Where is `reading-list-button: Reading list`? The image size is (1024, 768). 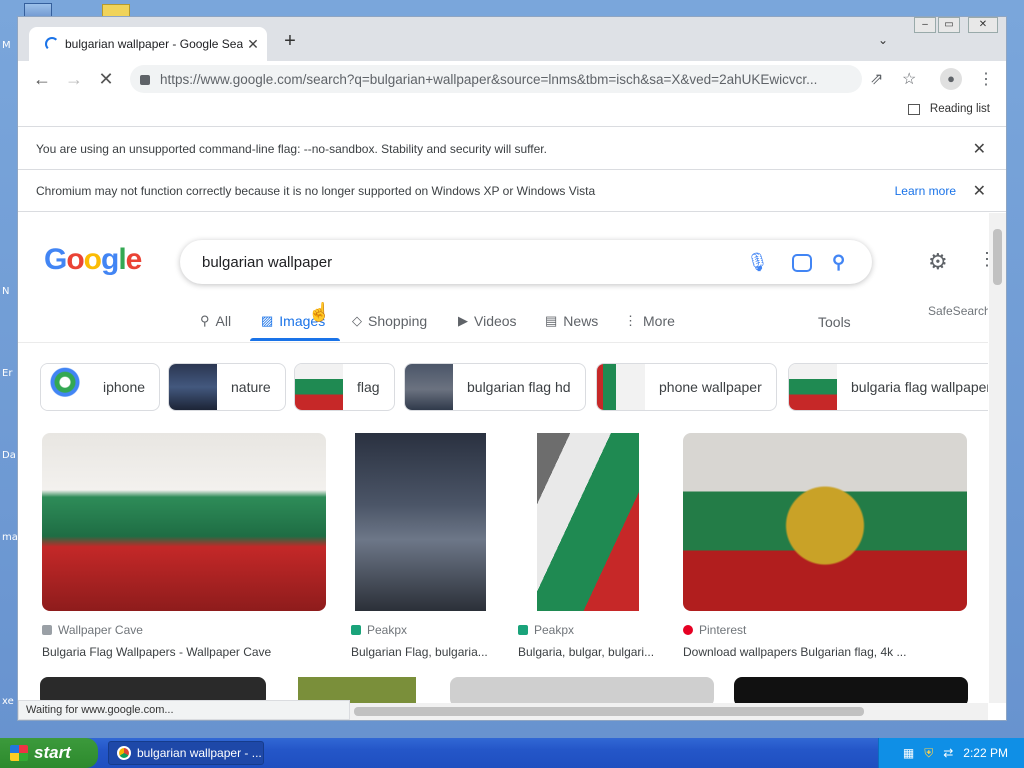 reading-list-button: Reading list is located at coordinates (948, 109).